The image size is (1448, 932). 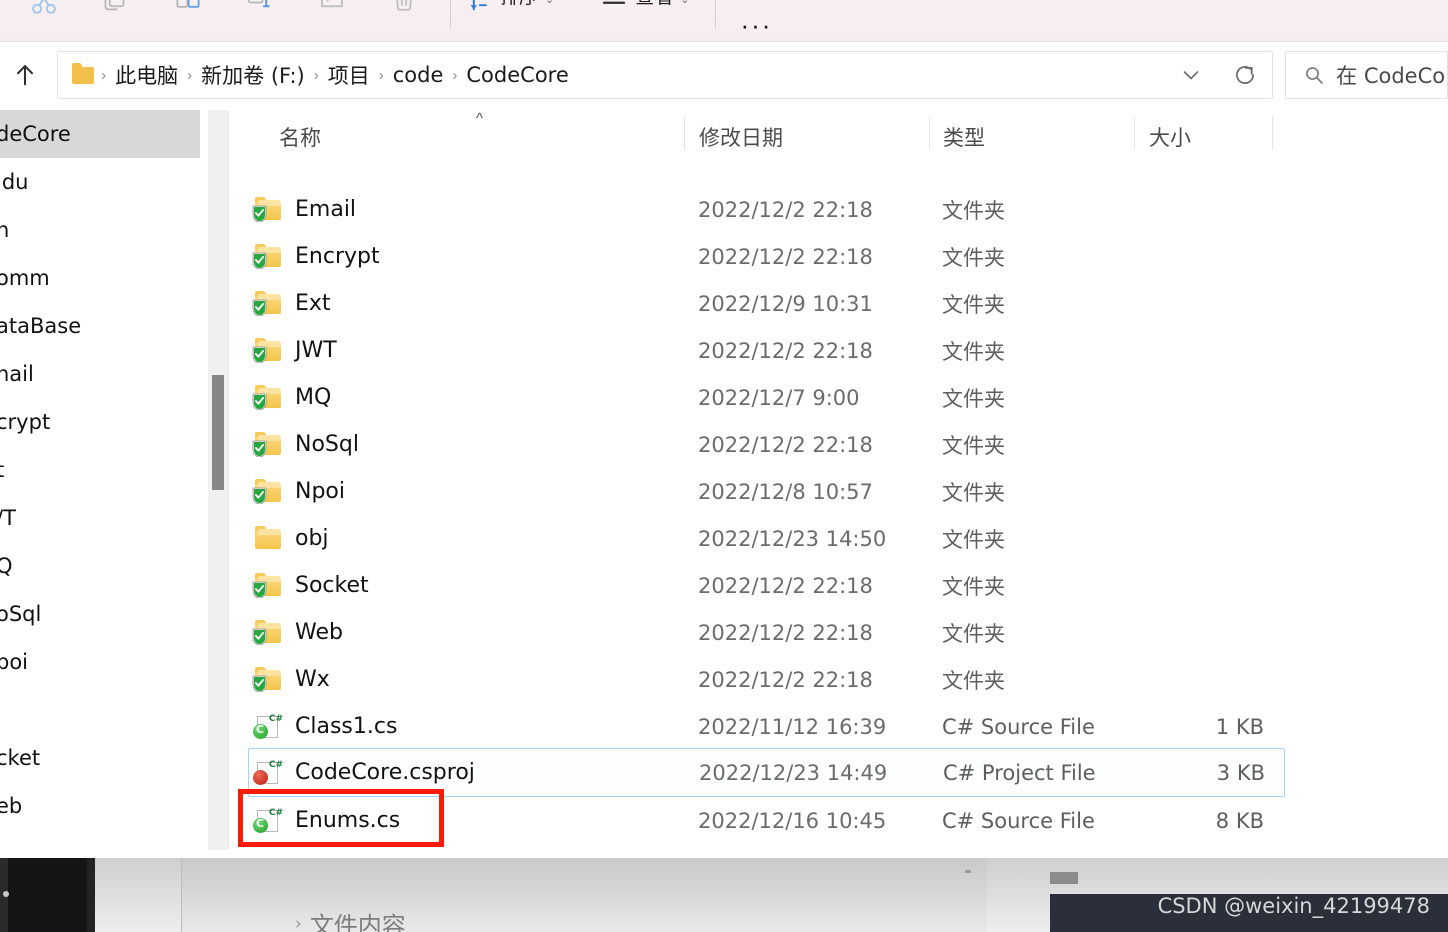 I want to click on table-row: NoSql 2022/12/2 22:18 文件夹, so click(x=838, y=444).